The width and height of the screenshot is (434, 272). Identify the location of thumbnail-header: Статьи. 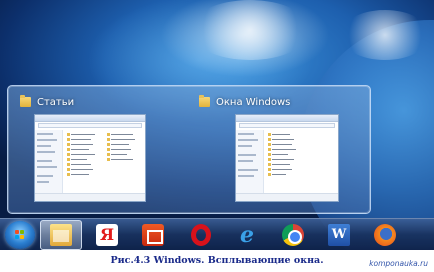
(102, 102).